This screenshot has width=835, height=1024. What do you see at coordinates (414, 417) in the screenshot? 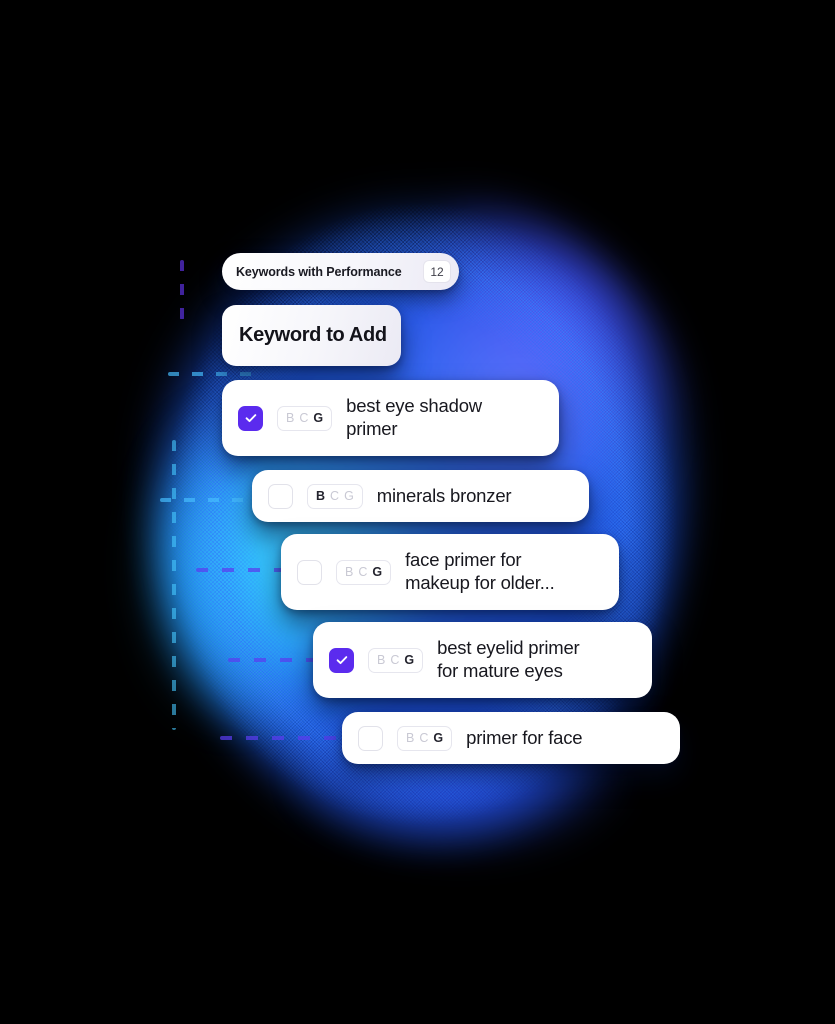
I see `keyword-text: best eye shadow primer` at bounding box center [414, 417].